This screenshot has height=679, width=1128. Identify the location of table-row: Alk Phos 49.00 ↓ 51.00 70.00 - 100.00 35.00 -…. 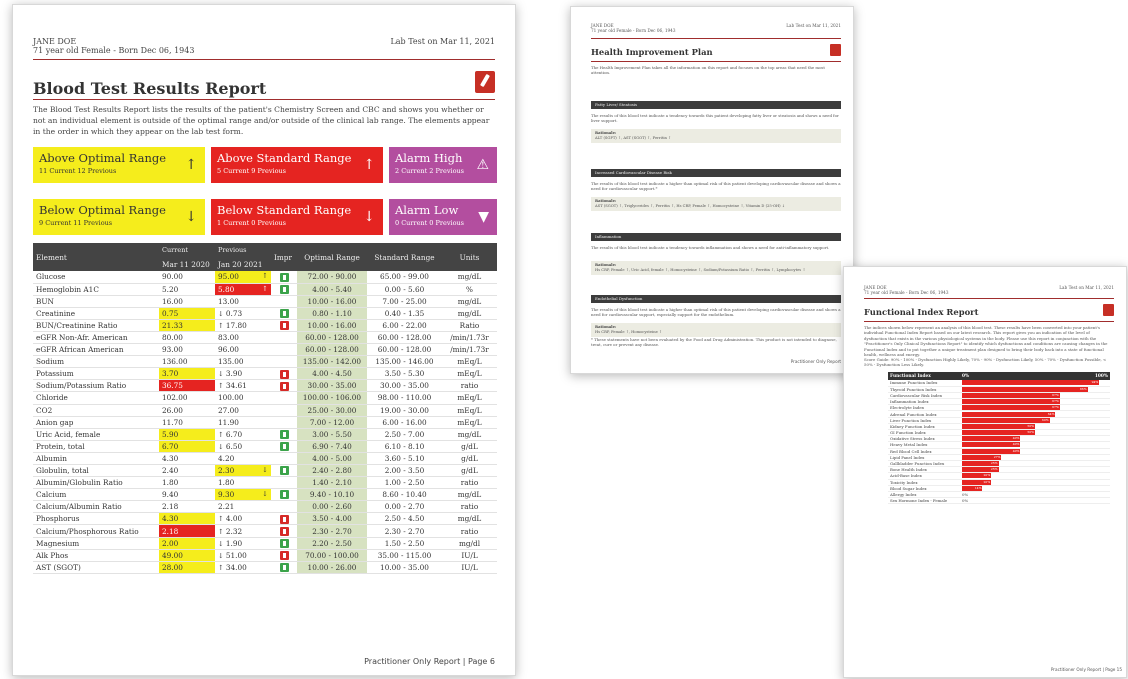
(265, 555).